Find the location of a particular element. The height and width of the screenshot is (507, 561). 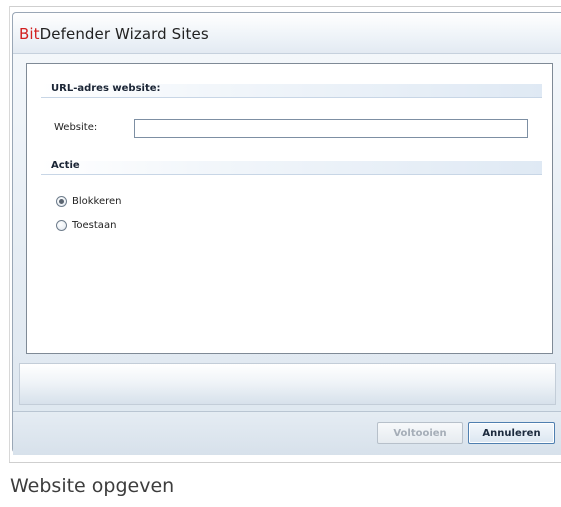

frame-border-left is located at coordinates (9, 234).